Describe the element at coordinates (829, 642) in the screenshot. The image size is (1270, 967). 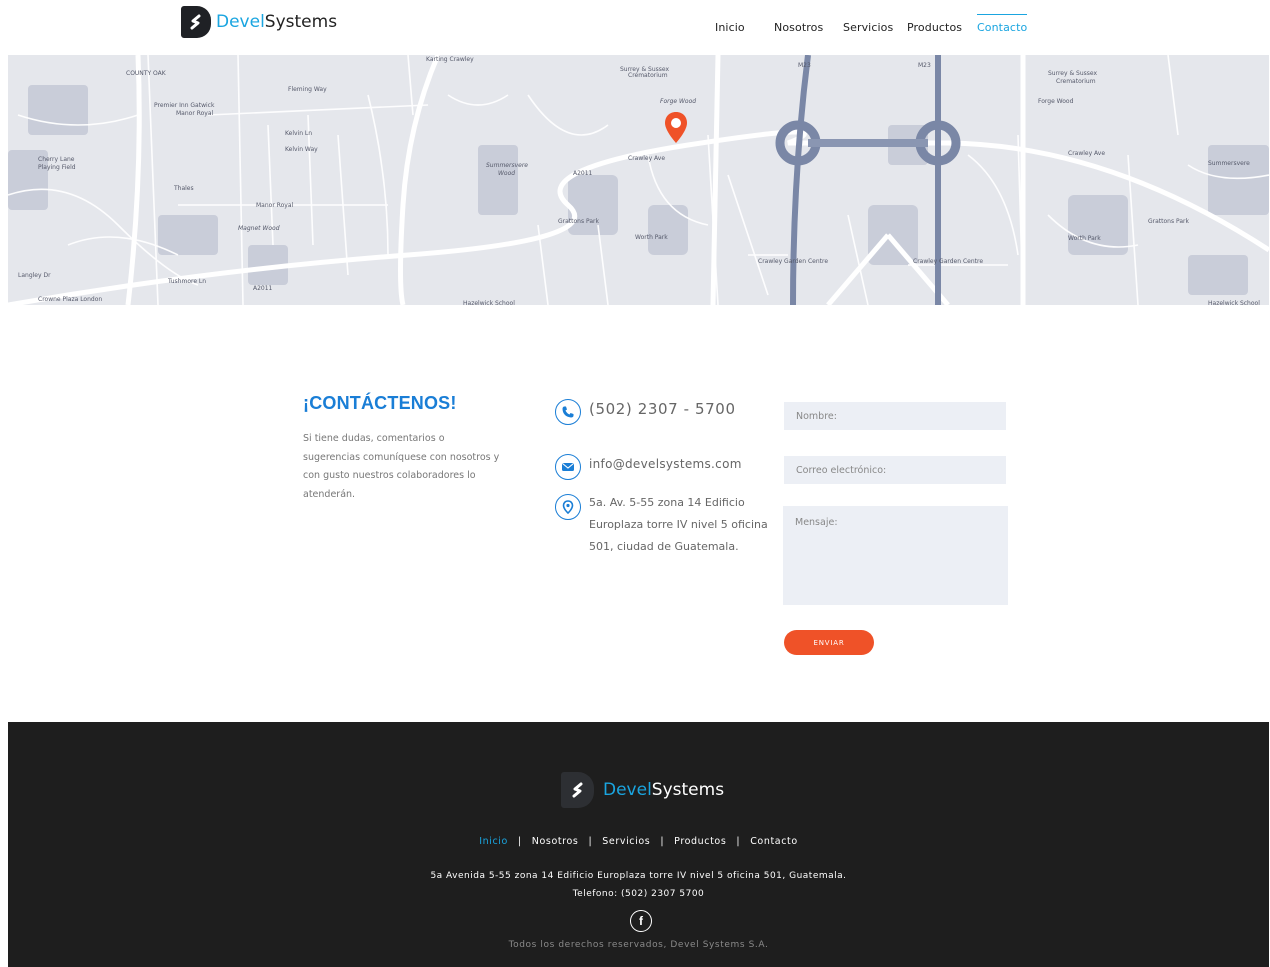
I see `send-button: ENVIAR` at that location.